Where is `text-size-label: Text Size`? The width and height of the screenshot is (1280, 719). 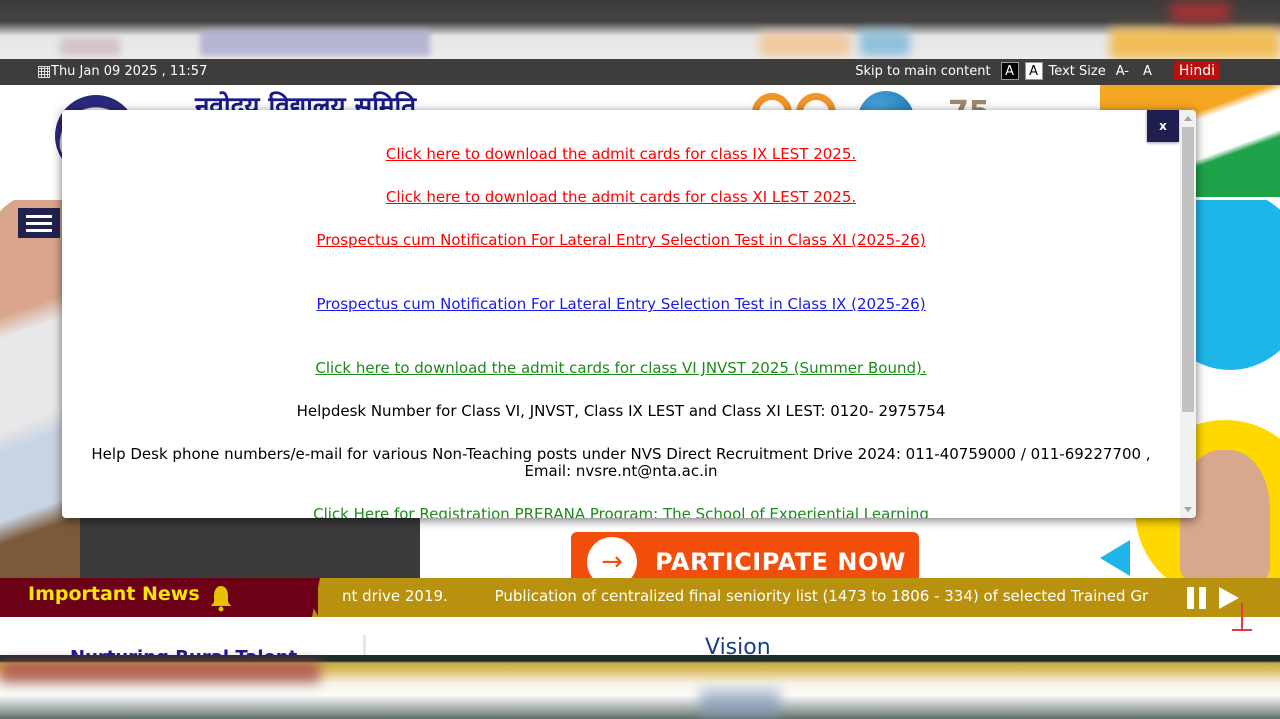
text-size-label: Text Size is located at coordinates (1077, 71).